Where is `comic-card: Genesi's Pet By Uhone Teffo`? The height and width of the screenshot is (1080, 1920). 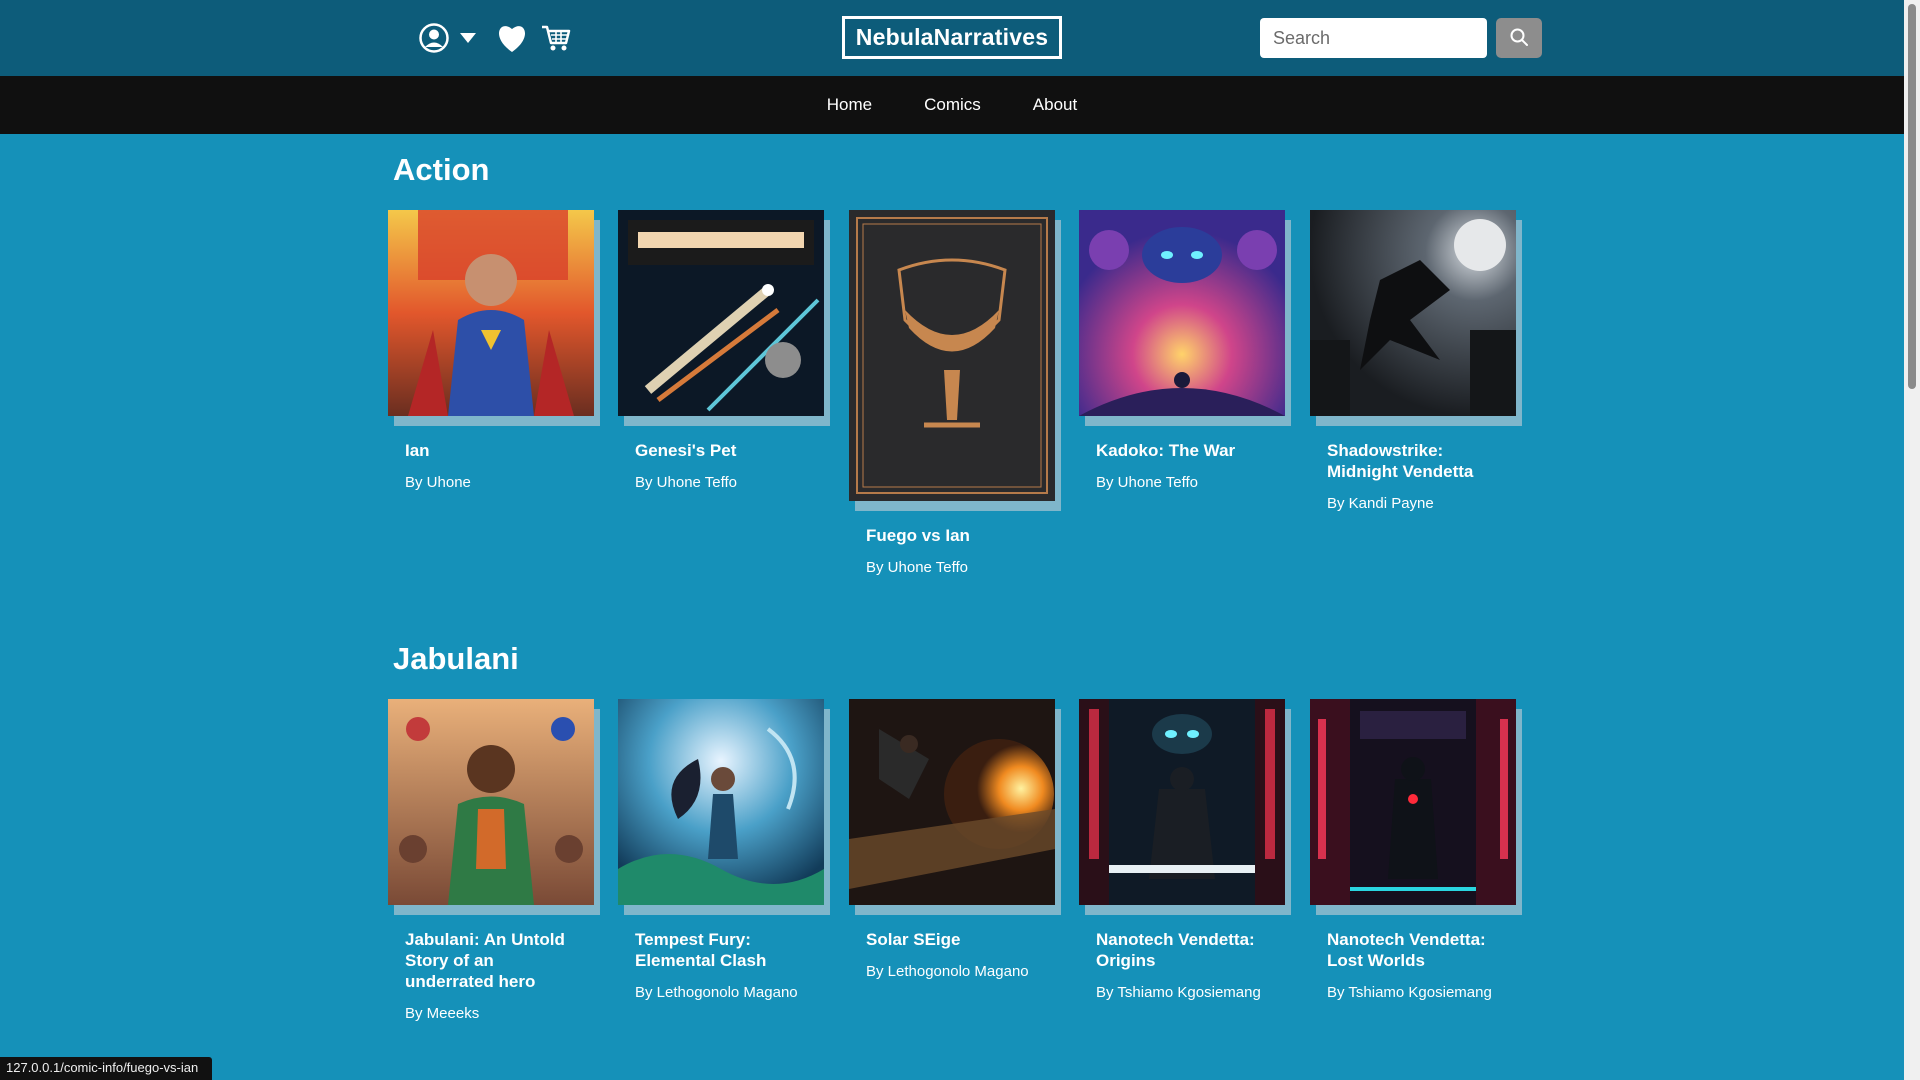
comic-card: Genesi's Pet By Uhone Teffo is located at coordinates (725, 350).